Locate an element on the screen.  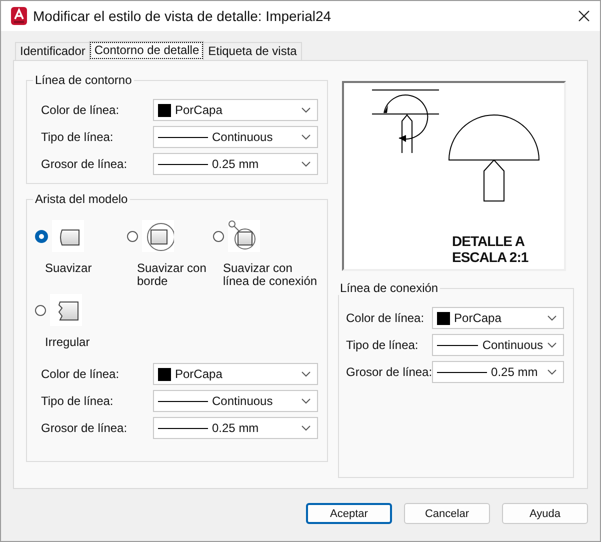
app-icon is located at coordinates (19, 16).